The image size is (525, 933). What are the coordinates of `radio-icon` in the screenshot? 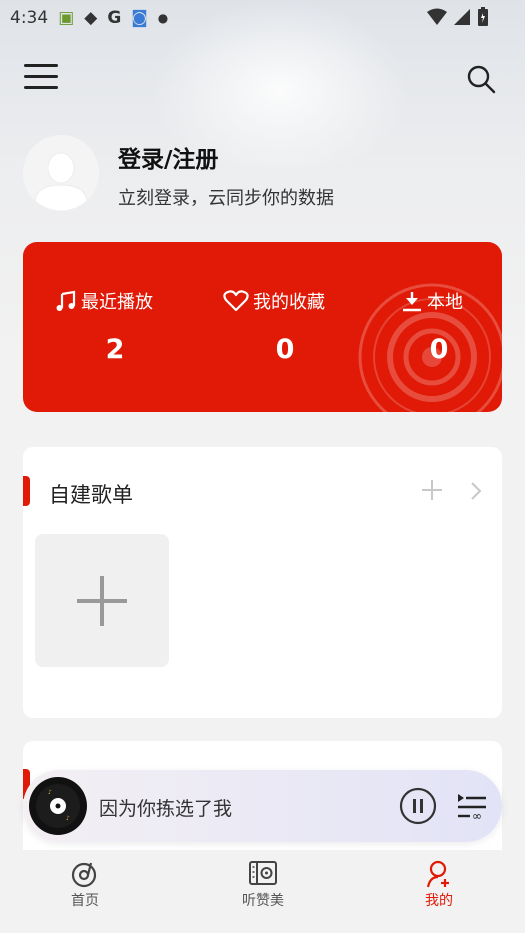 It's located at (263, 873).